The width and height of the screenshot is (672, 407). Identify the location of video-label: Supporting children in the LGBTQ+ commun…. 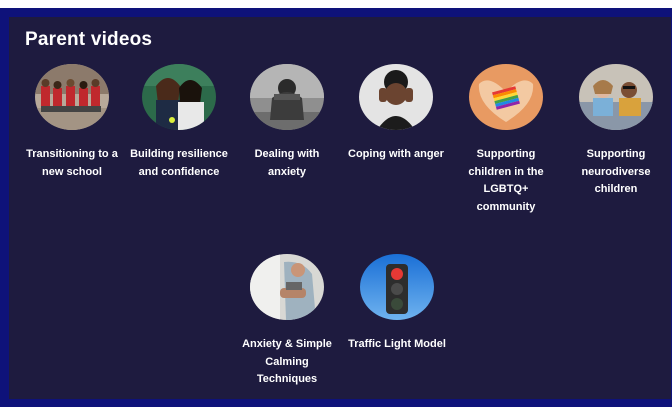
(506, 180).